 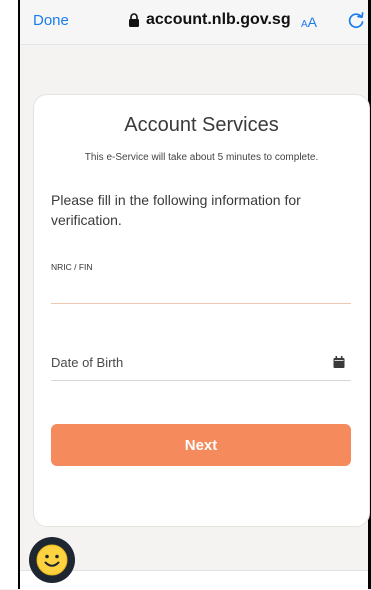 I want to click on reload-icon, so click(x=356, y=20).